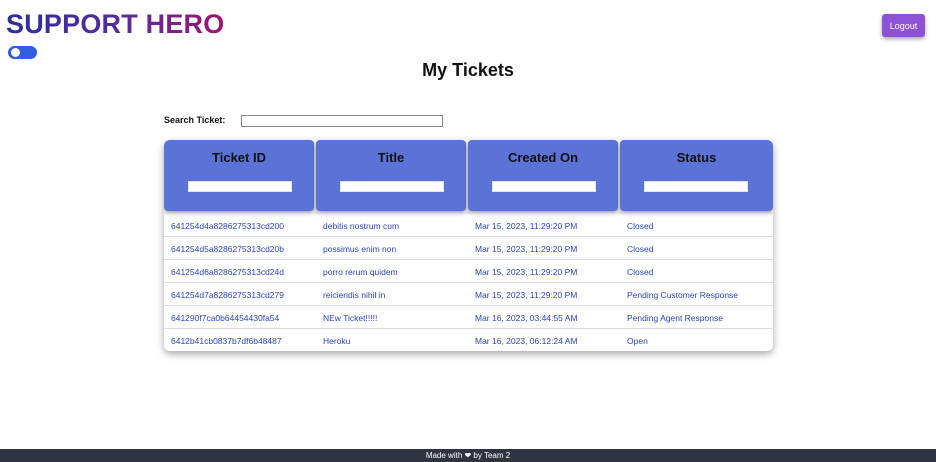 The width and height of the screenshot is (936, 462). I want to click on filter-status-input, so click(696, 186).